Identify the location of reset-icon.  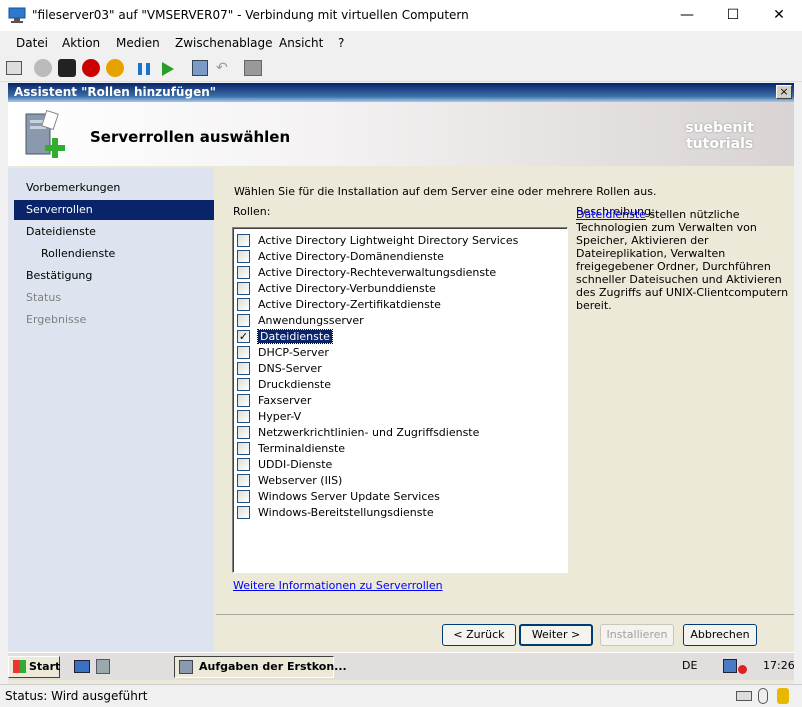
(168, 69).